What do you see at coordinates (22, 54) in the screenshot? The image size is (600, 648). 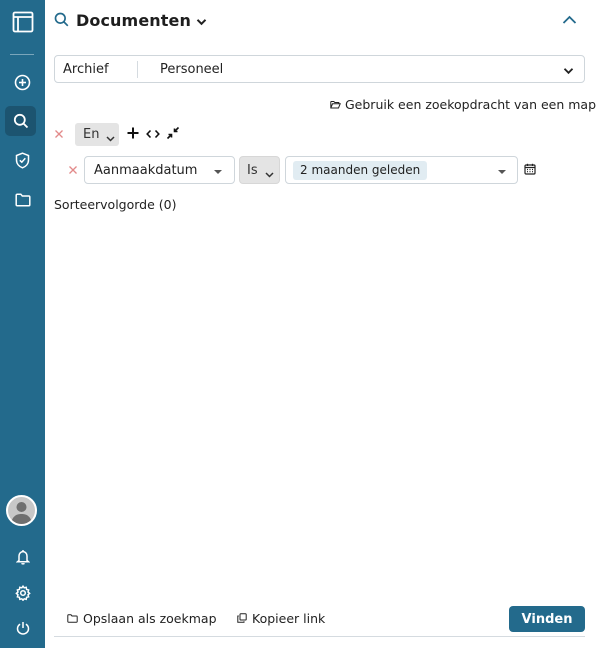 I see `sidebar-divider` at bounding box center [22, 54].